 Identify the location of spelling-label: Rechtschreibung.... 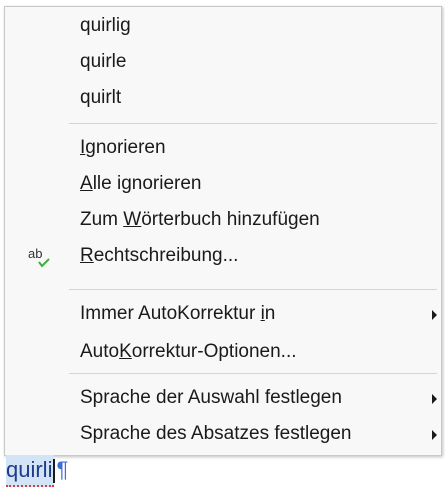
(159, 255).